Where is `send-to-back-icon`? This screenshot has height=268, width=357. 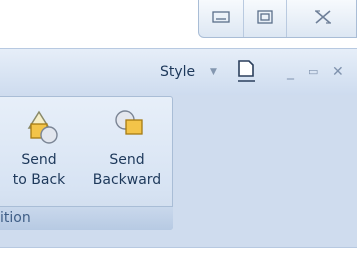
send-to-back-icon is located at coordinates (42, 127).